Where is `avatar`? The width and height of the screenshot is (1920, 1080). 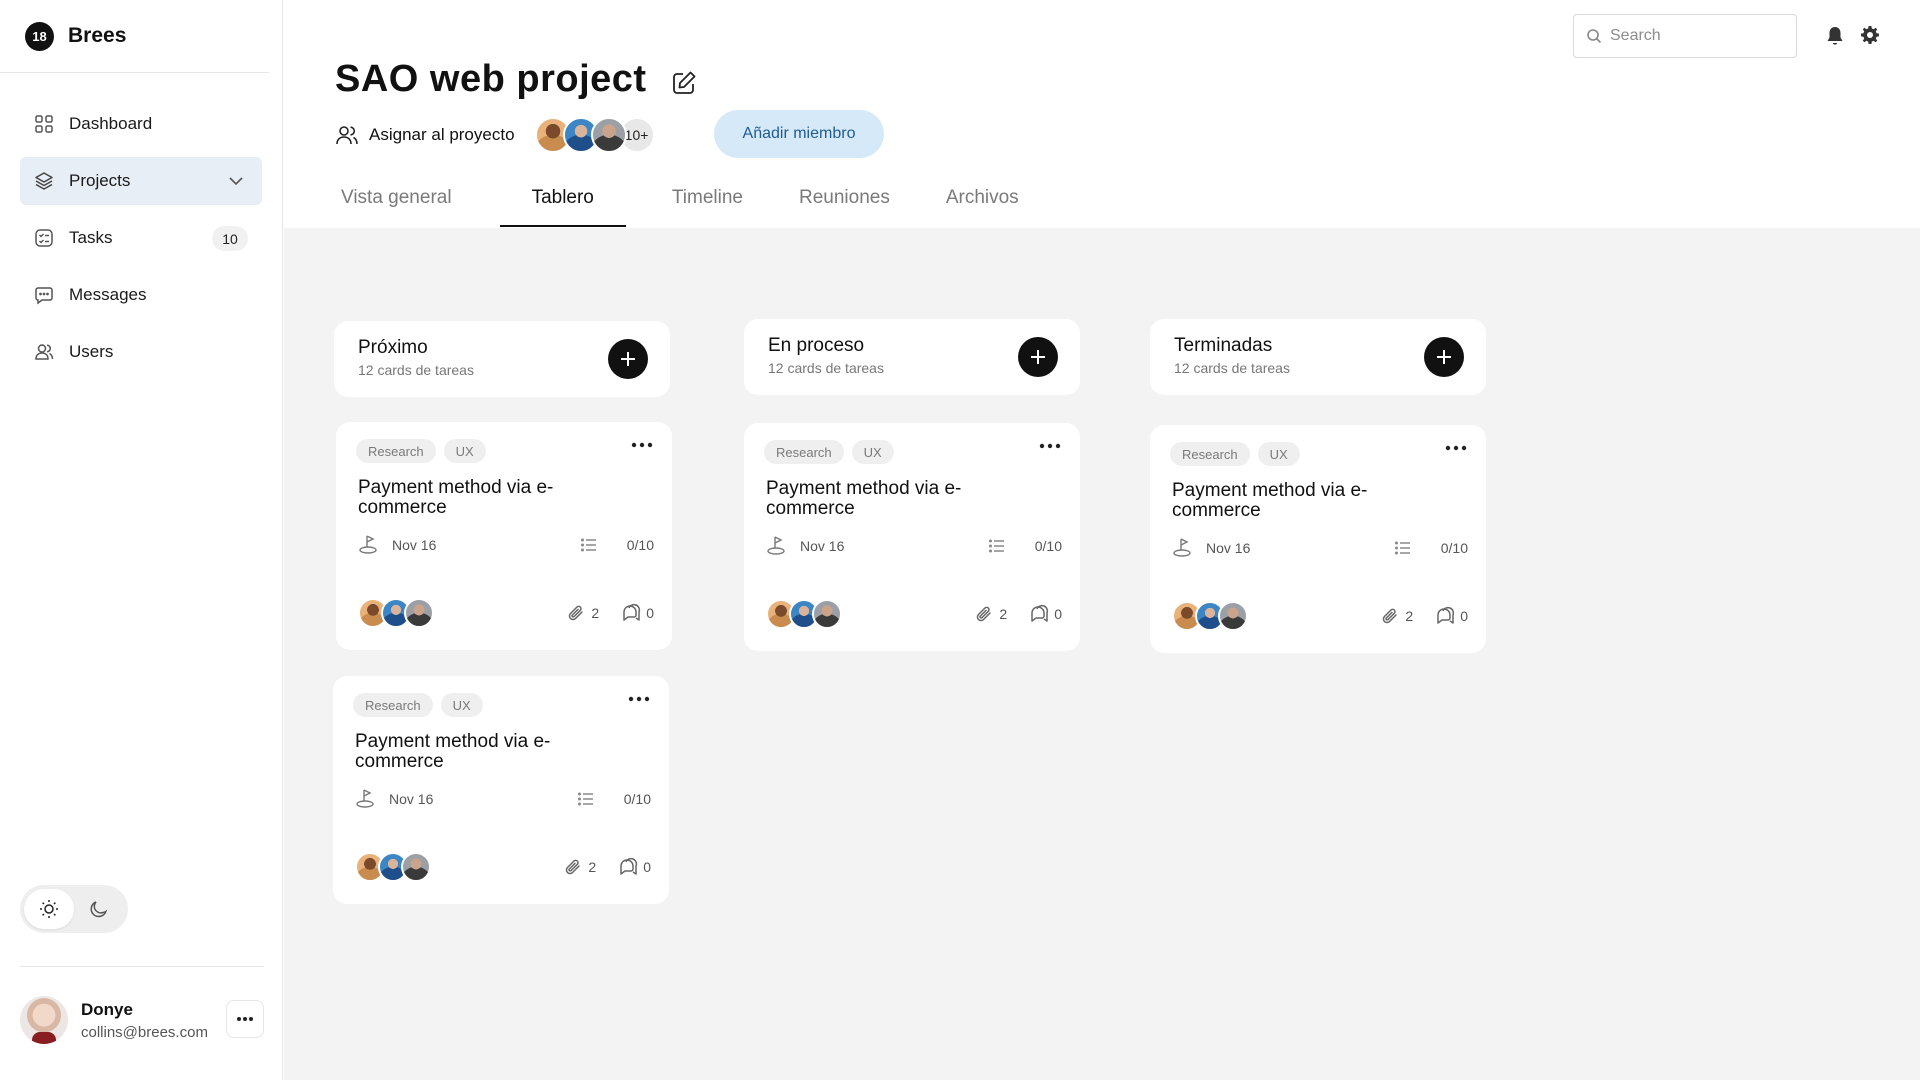
avatar is located at coordinates (44, 1020).